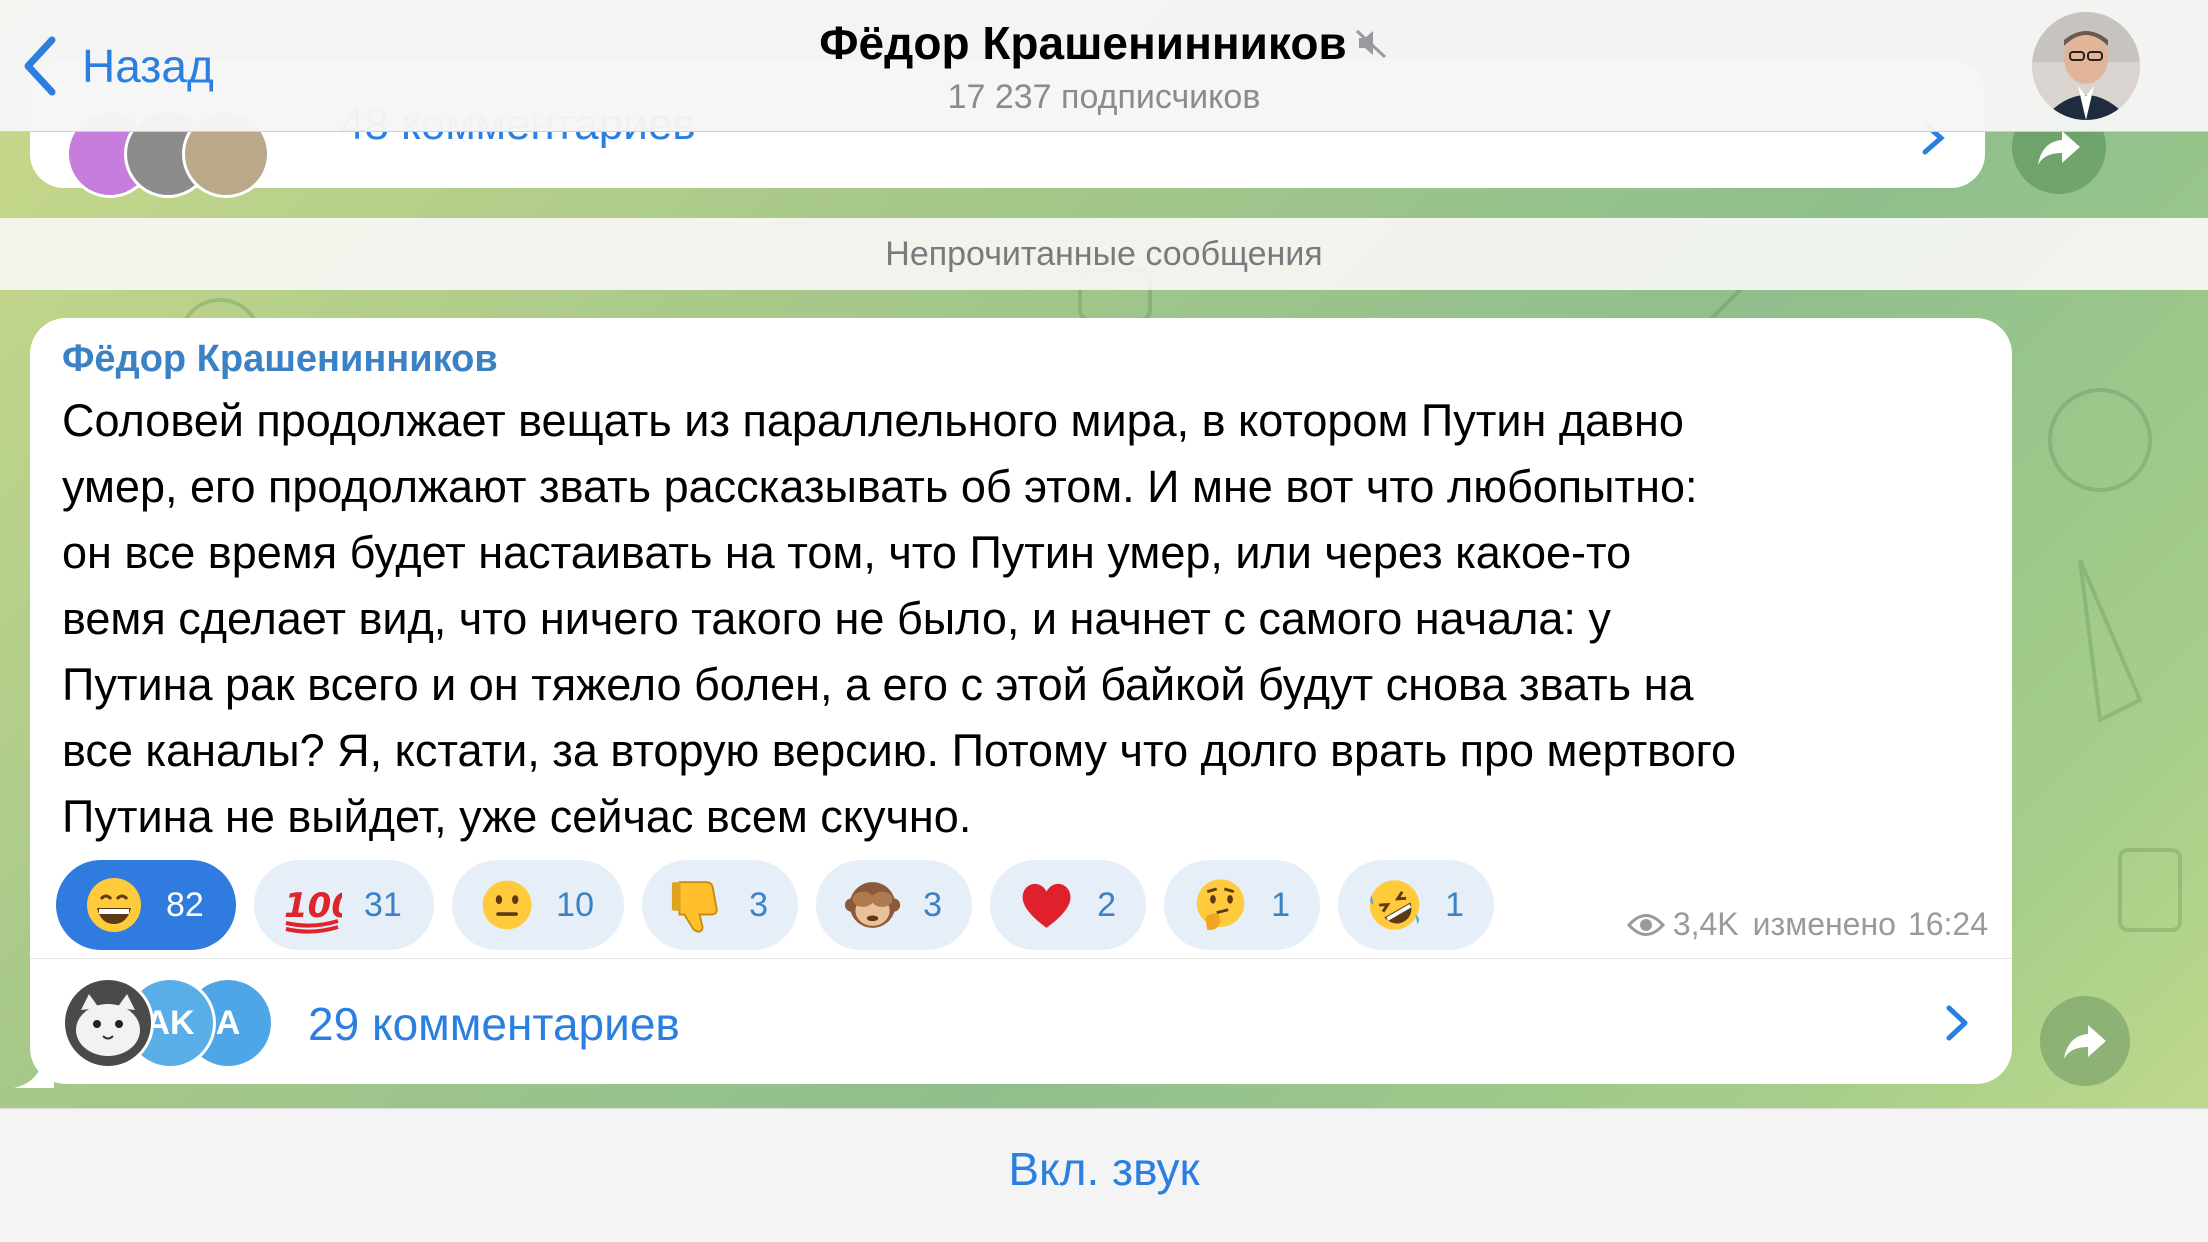 The image size is (2208, 1242). Describe the element at coordinates (1021, 1021) in the screenshot. I see `comments-button: AK A 29 комментариев` at that location.